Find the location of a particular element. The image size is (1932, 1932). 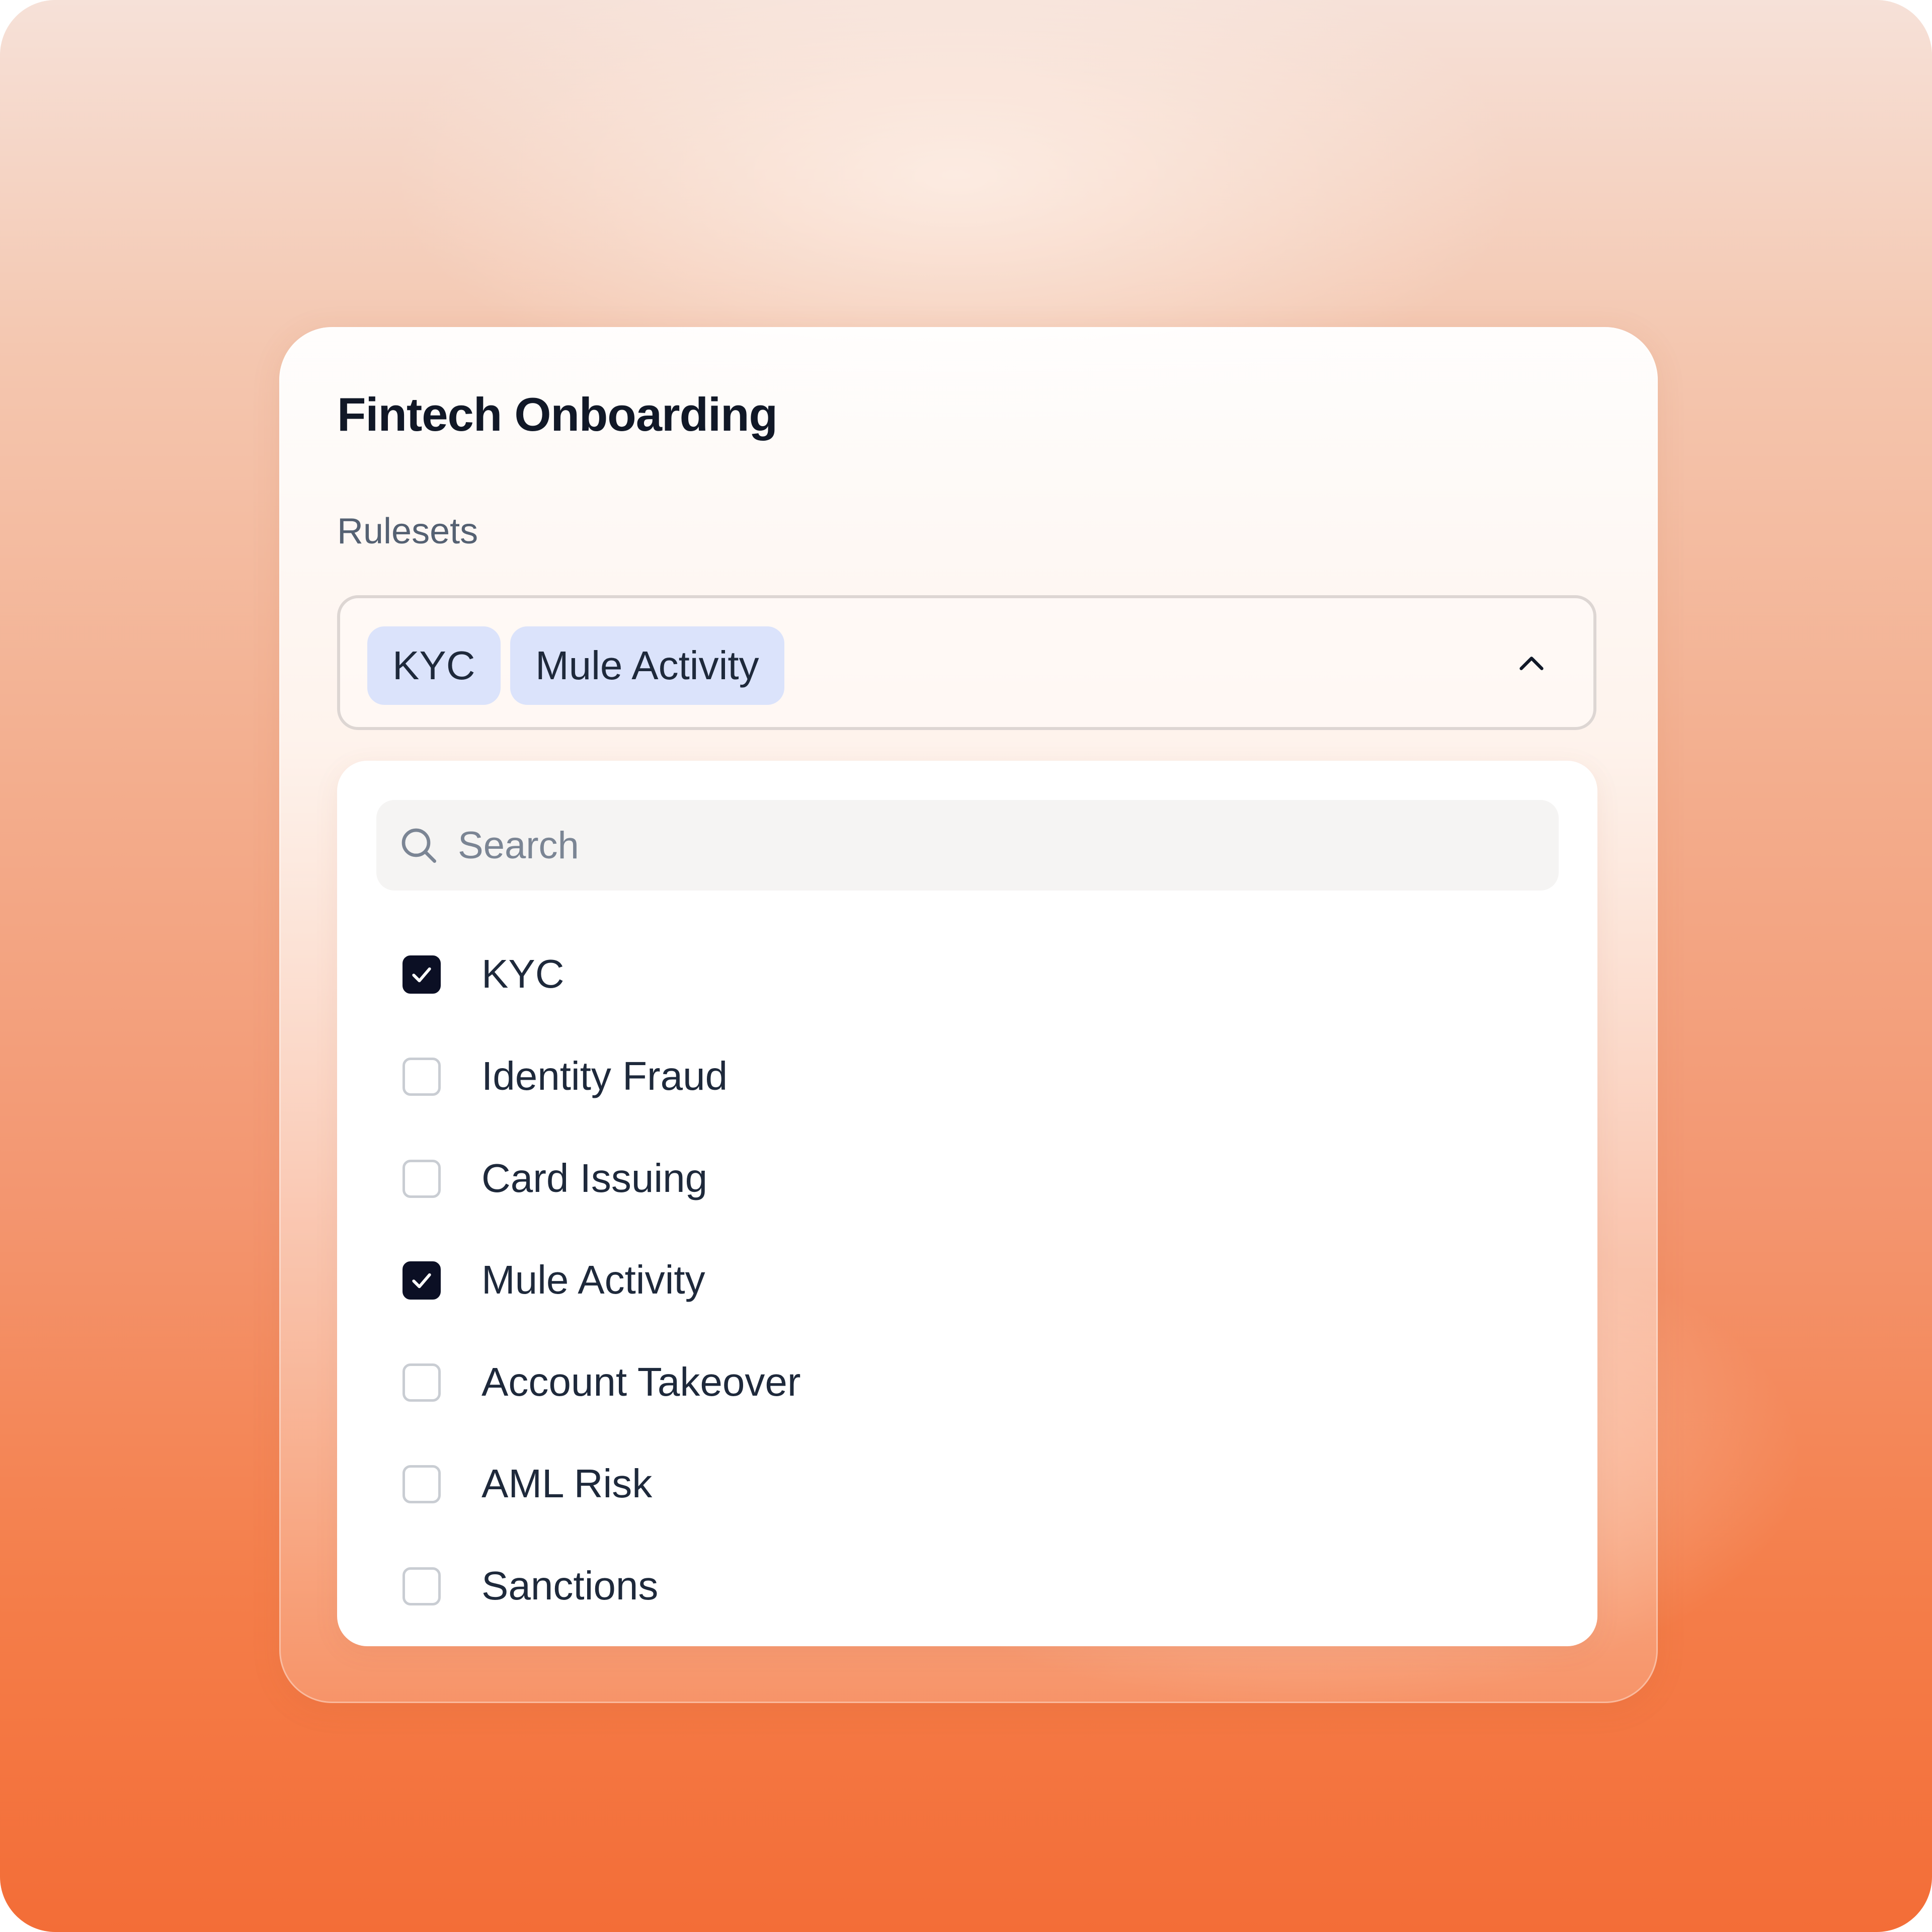

checkbox-identity-fraud is located at coordinates (422, 1077).